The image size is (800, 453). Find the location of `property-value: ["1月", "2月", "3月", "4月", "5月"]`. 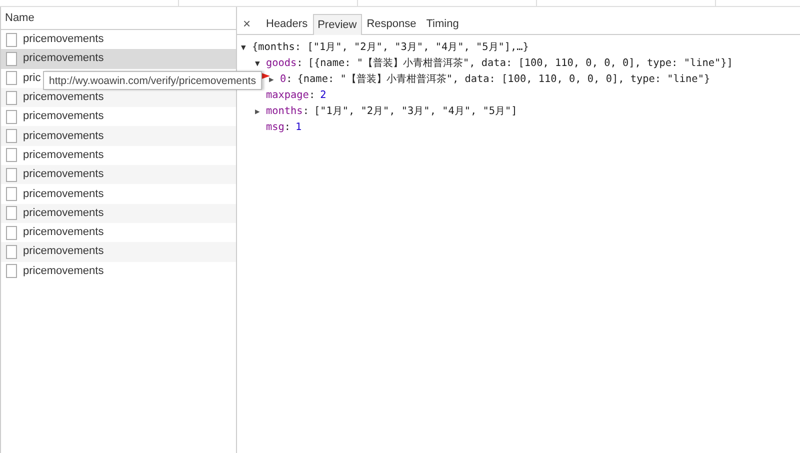

property-value: ["1月", "2月", "3月", "4月", "5月"] is located at coordinates (416, 111).